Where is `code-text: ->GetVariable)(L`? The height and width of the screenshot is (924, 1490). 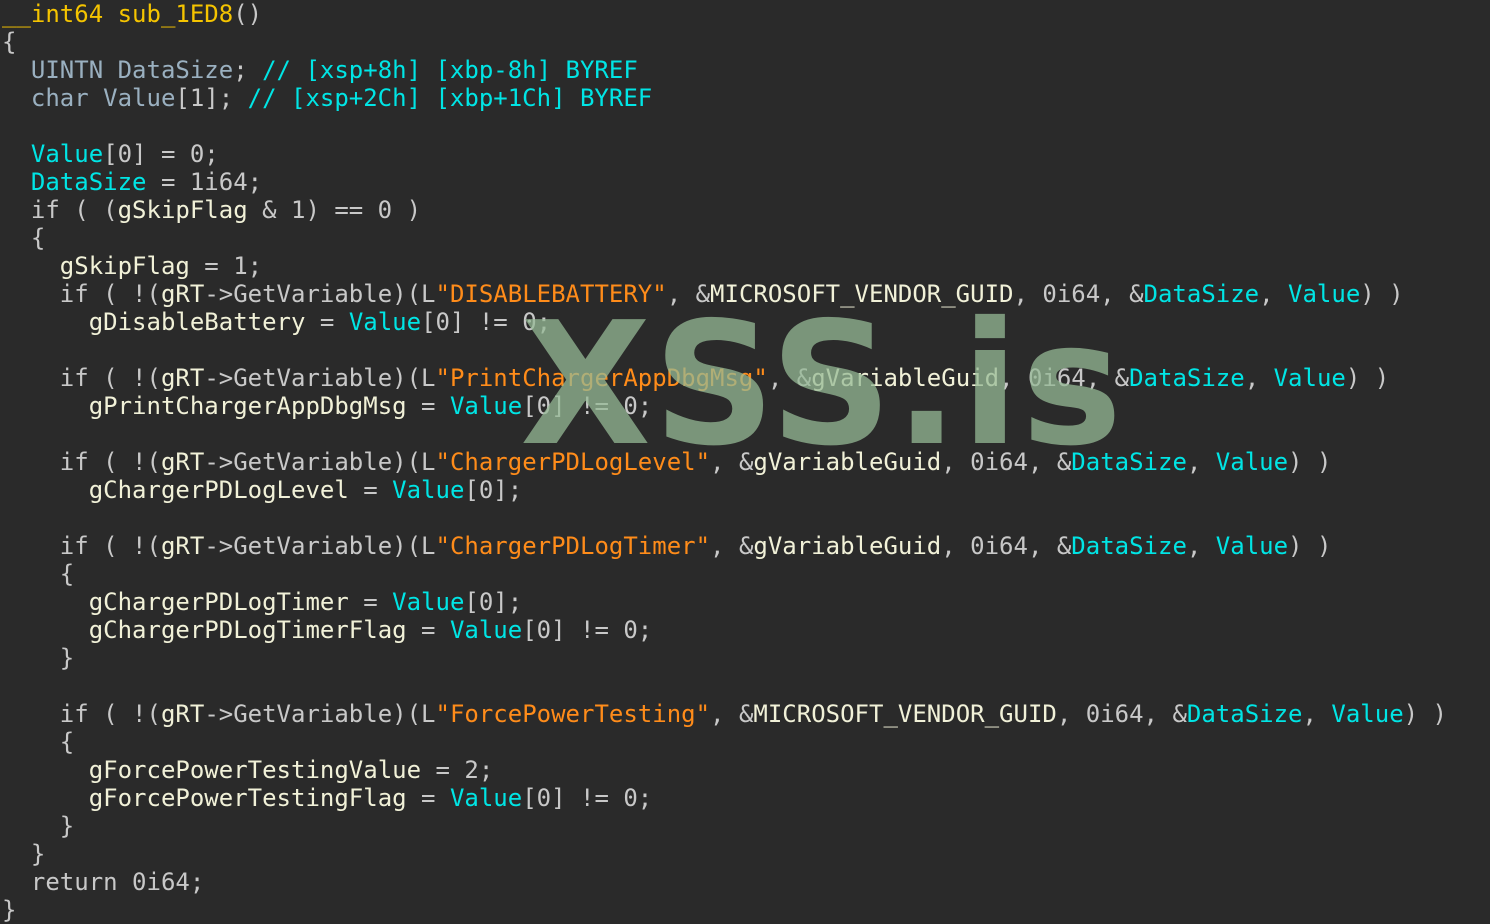
code-text: ->GetVariable)(L is located at coordinates (320, 462).